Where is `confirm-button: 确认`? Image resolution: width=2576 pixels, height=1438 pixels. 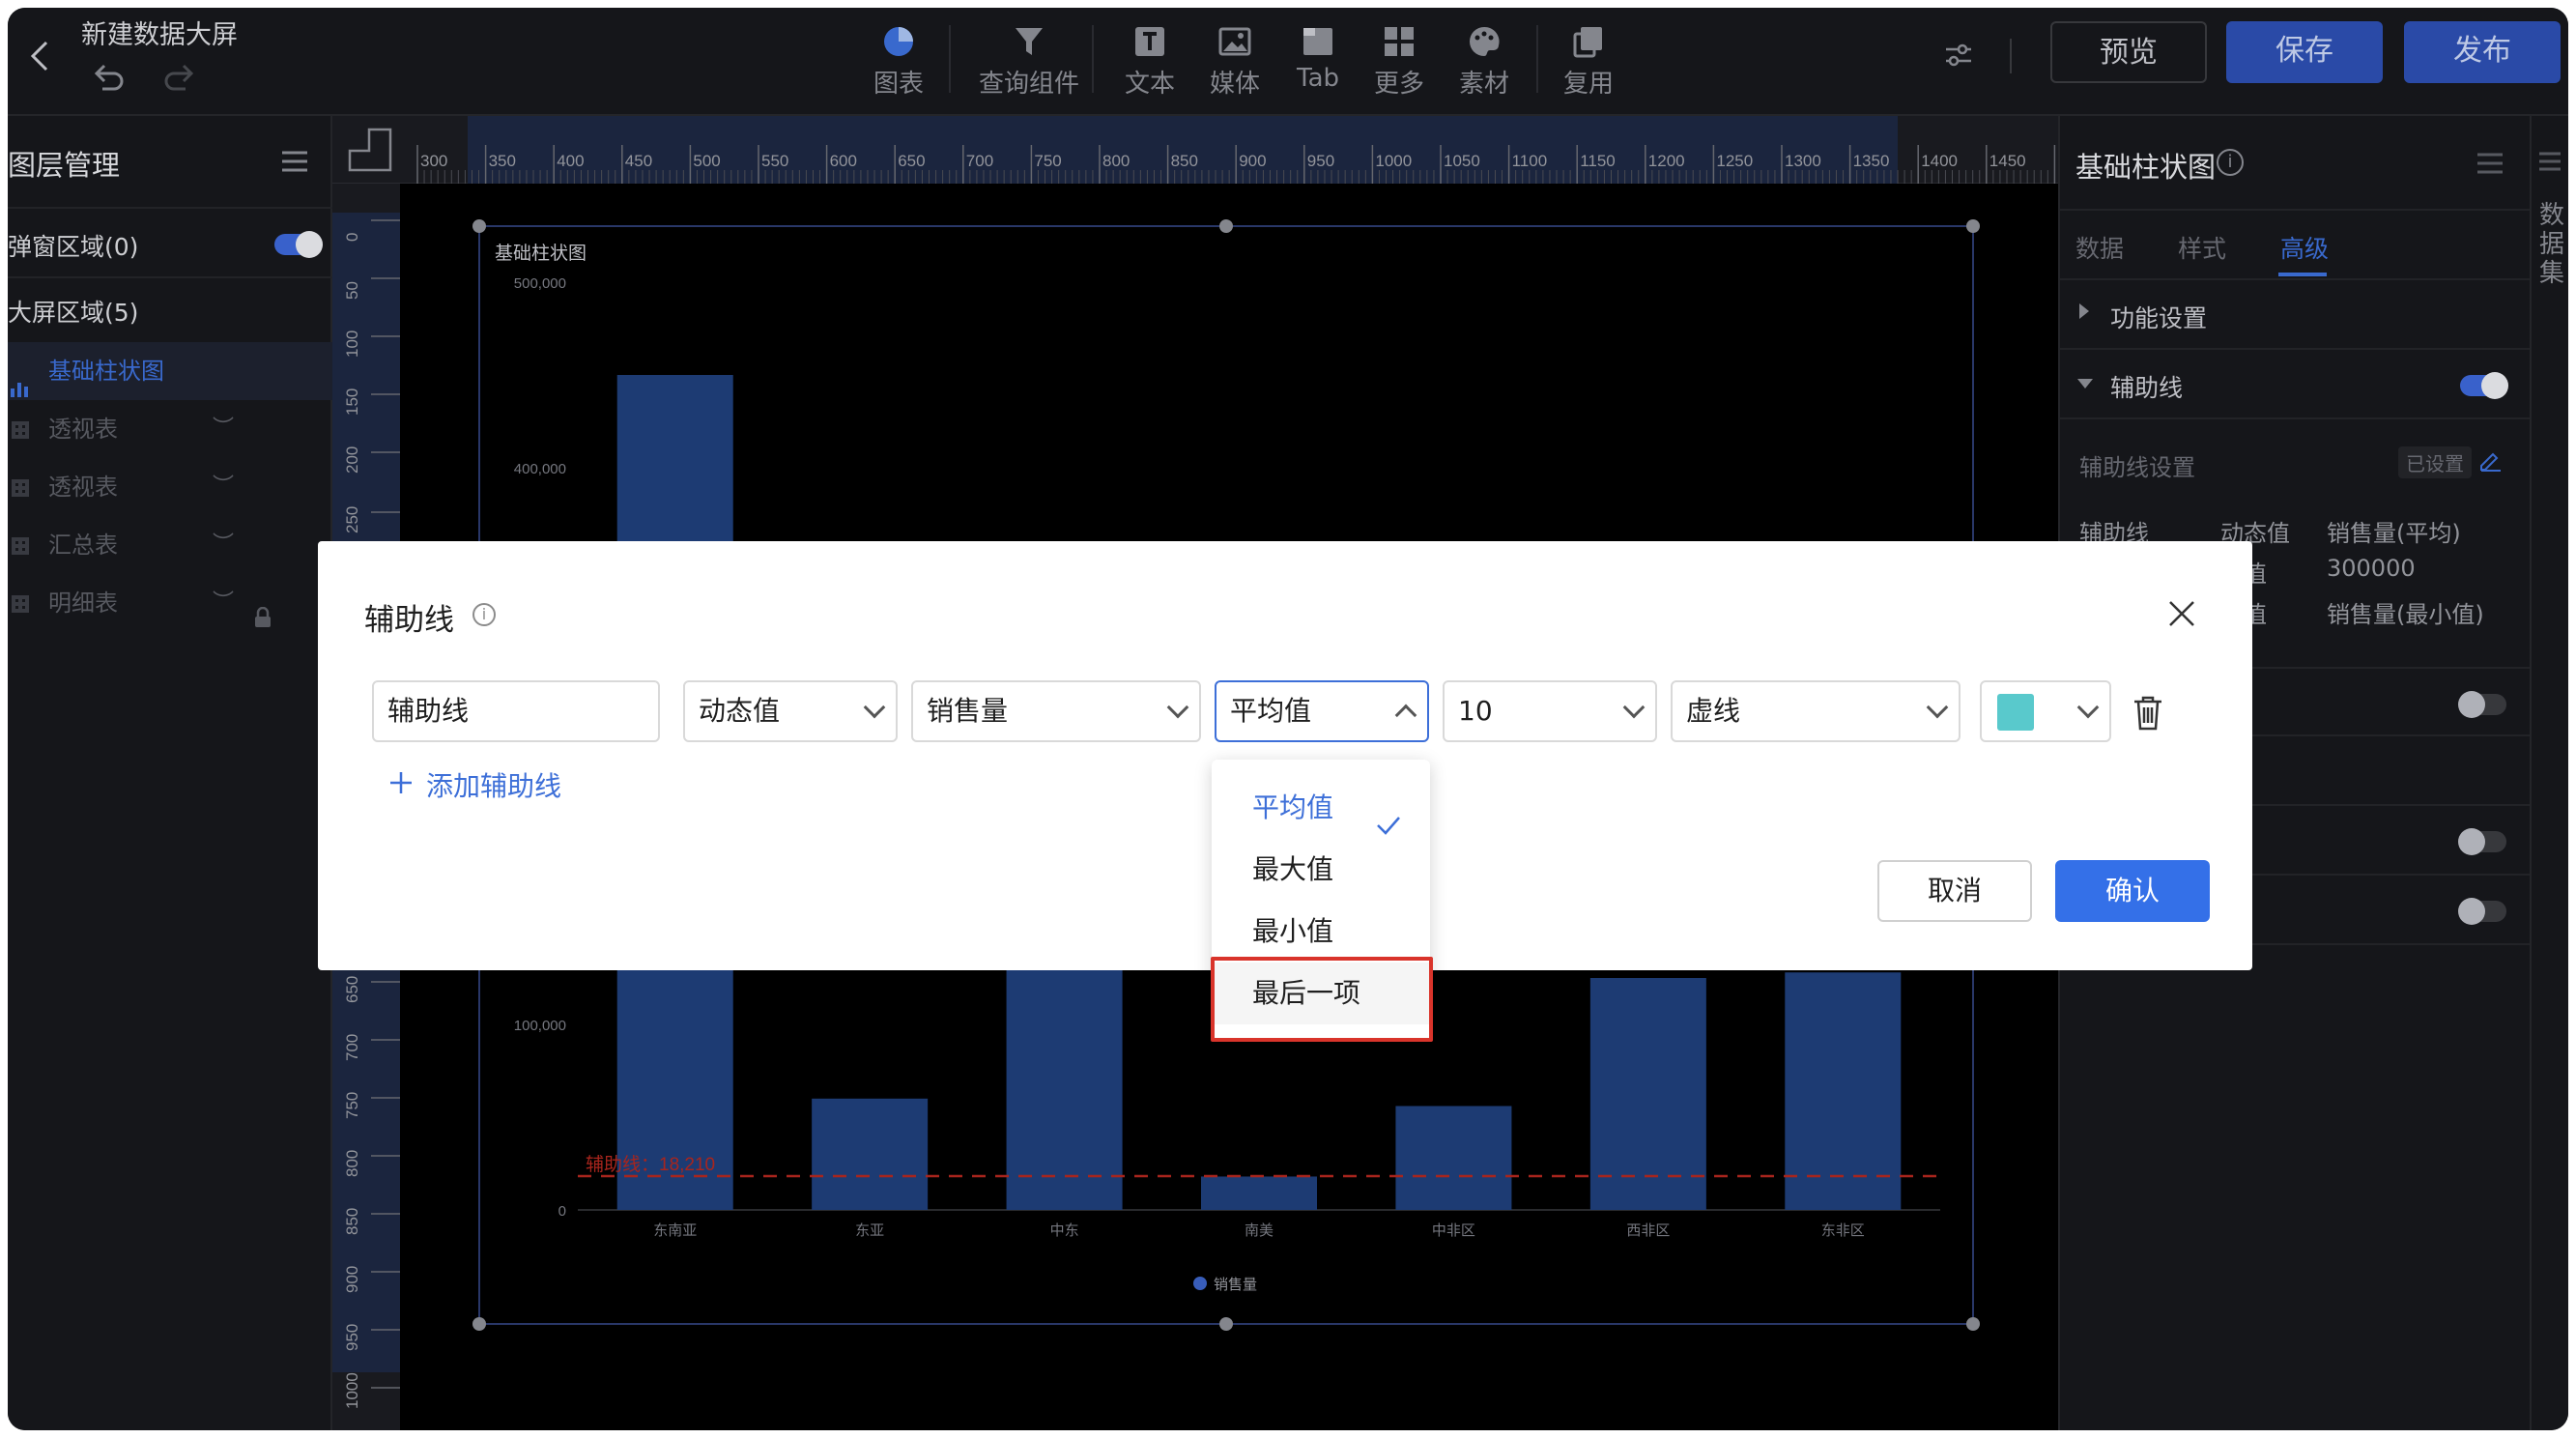
confirm-button: 确认 is located at coordinates (2133, 891).